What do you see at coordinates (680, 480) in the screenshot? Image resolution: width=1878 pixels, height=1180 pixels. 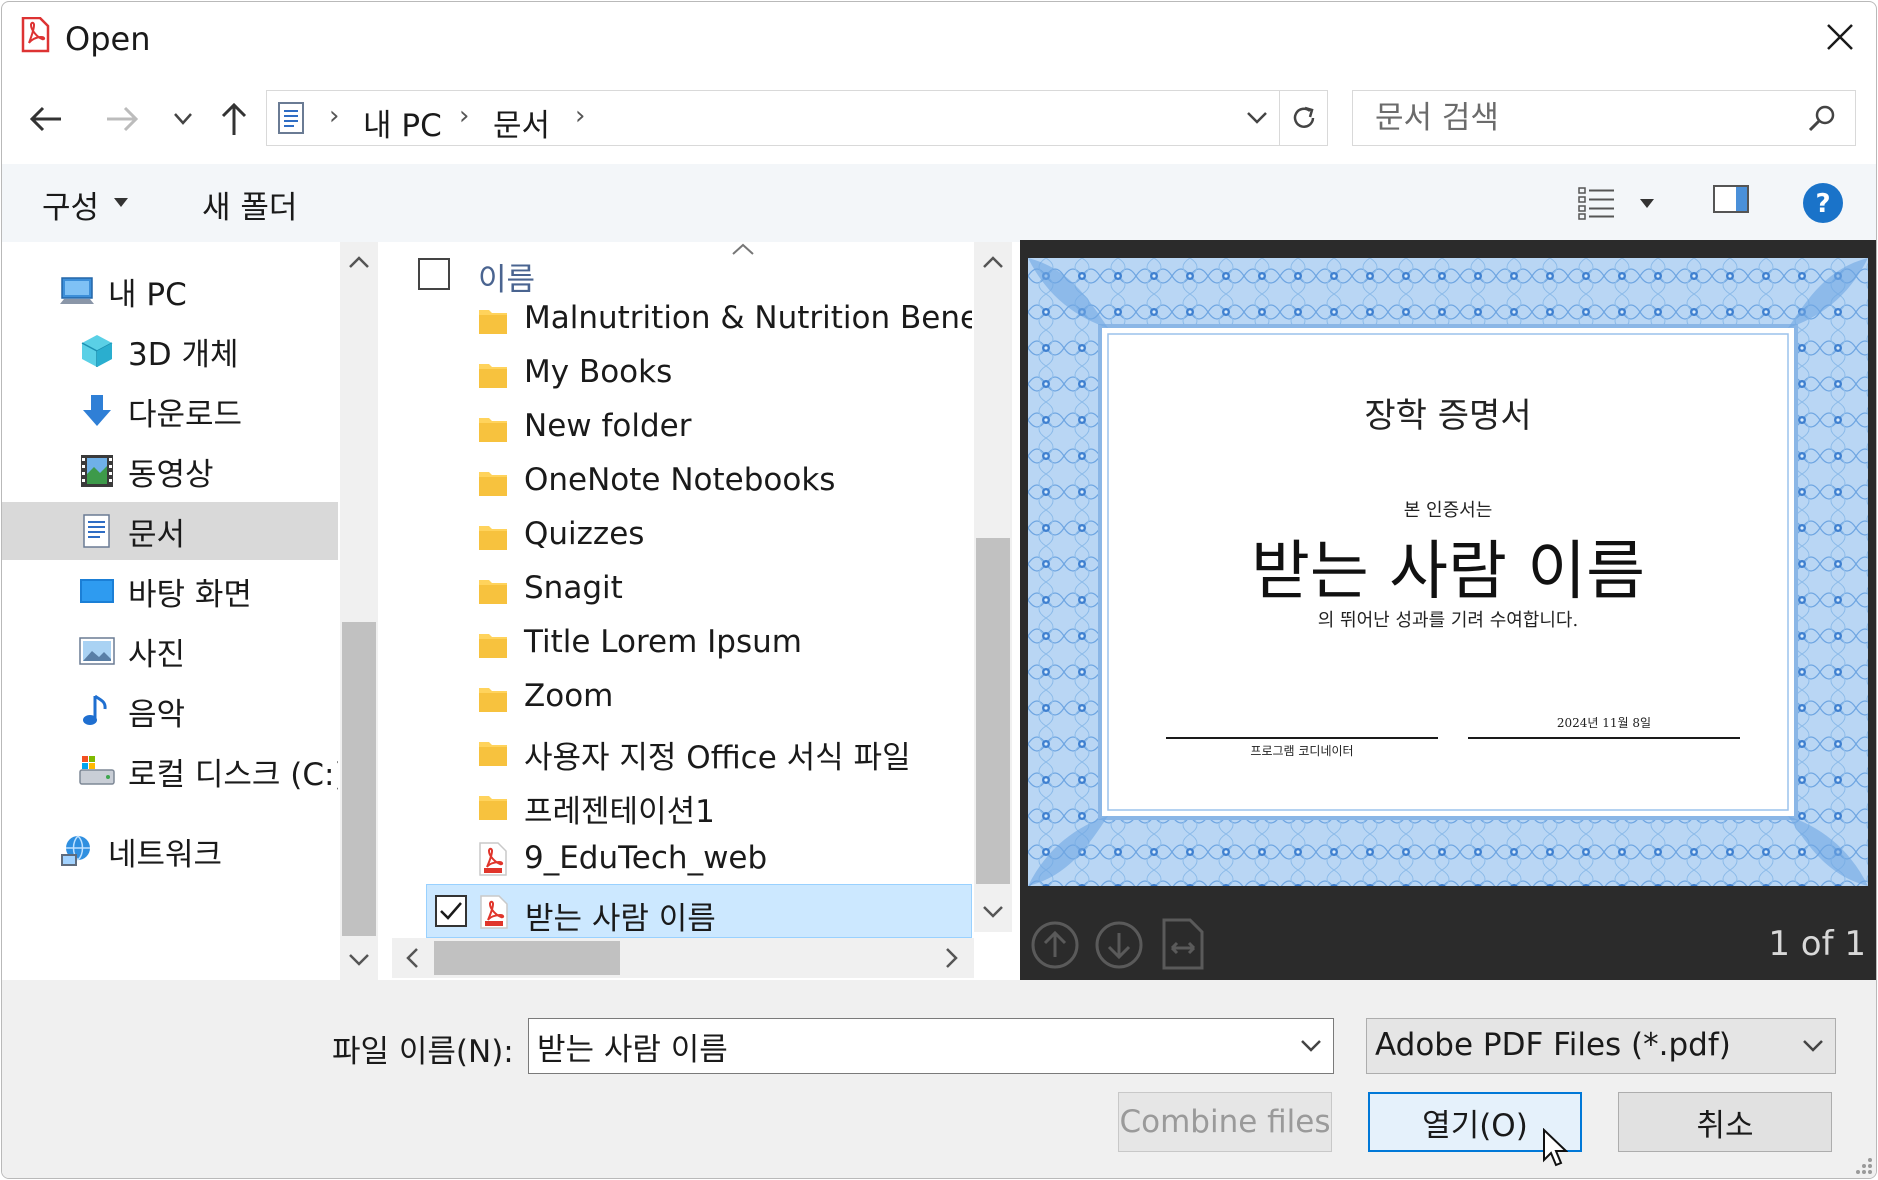 I see `file-name: OneNote Notebooks` at bounding box center [680, 480].